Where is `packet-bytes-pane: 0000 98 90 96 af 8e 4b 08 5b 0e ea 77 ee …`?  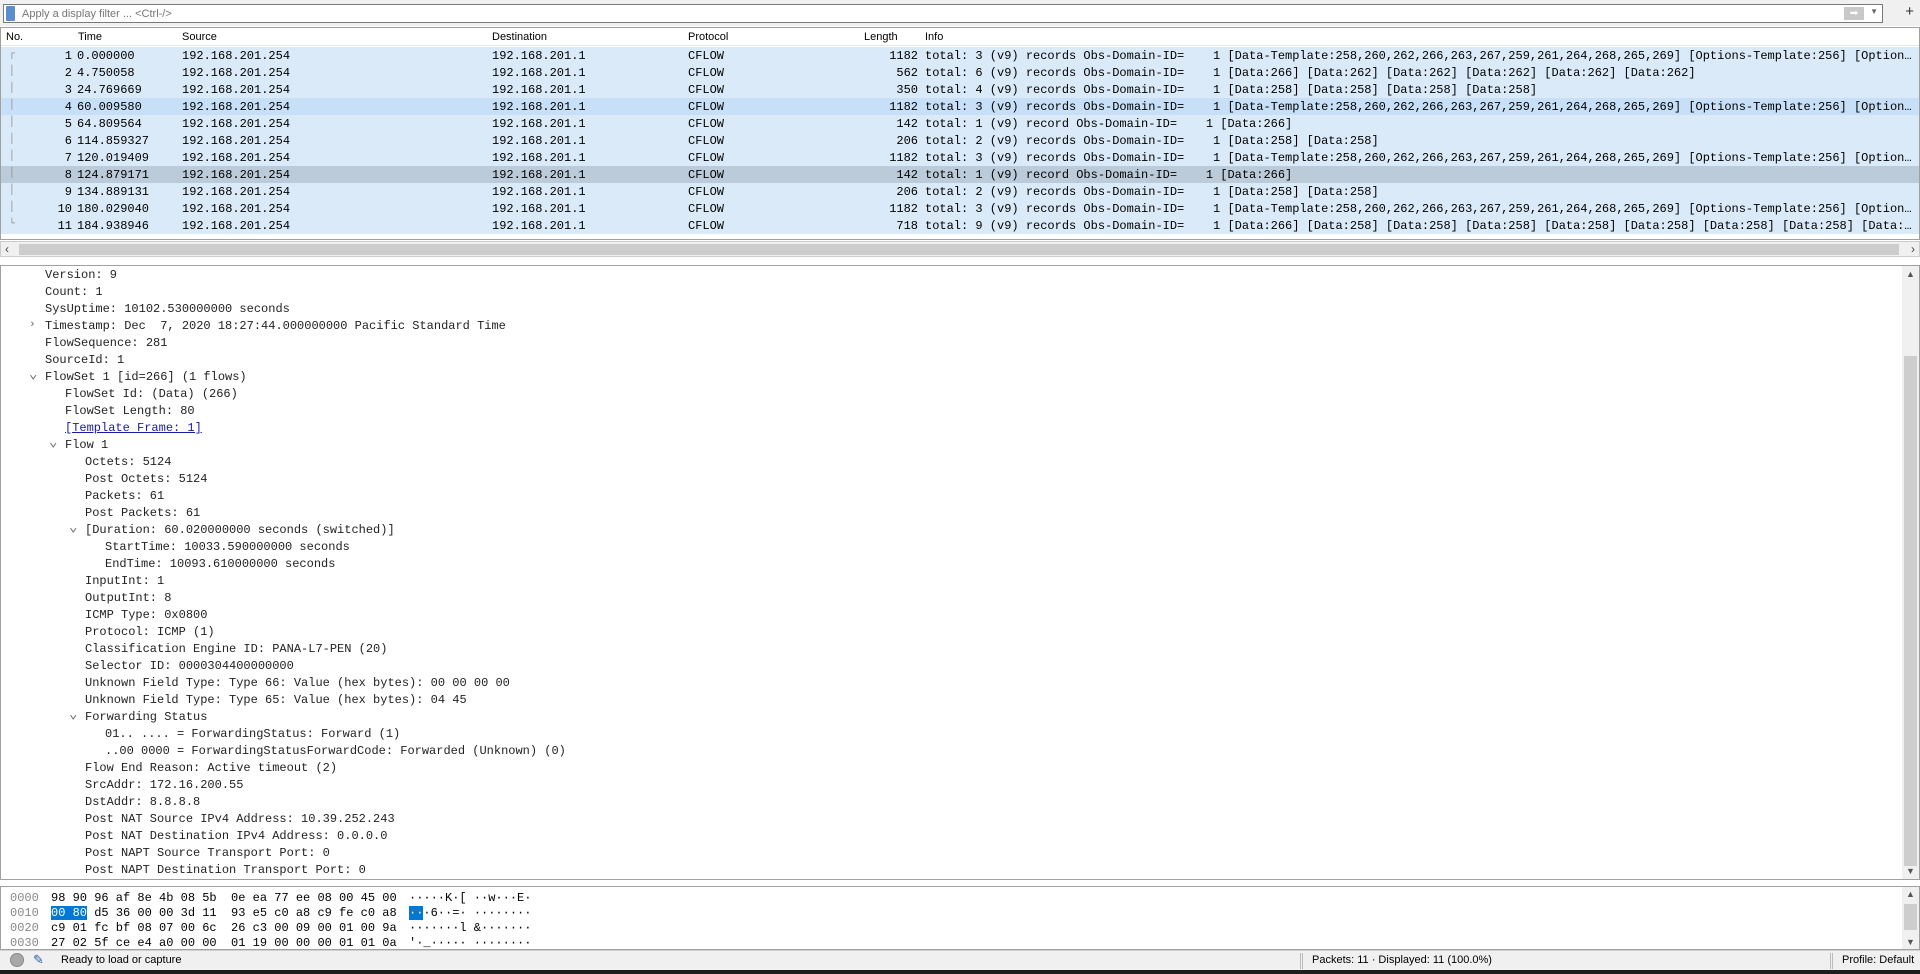 packet-bytes-pane: 0000 98 90 96 af 8e 4b 08 5b 0e ea 77 ee … is located at coordinates (960, 918).